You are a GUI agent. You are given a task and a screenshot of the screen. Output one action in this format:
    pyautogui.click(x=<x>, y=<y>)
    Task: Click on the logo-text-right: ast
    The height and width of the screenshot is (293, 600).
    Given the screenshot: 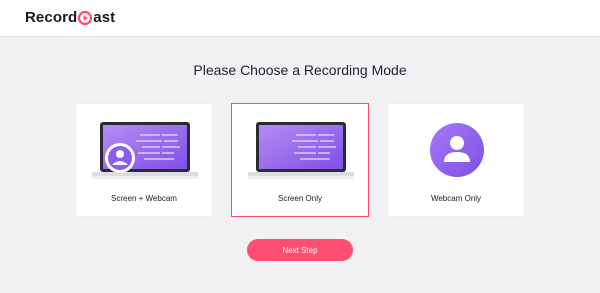 What is the action you would take?
    pyautogui.click(x=104, y=17)
    